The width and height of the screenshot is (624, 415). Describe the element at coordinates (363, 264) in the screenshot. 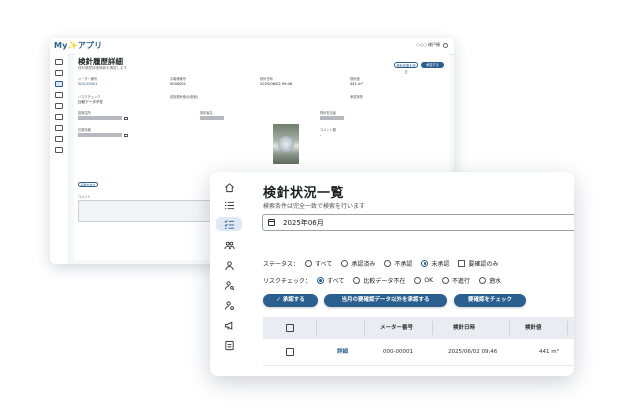

I see `option-label: 承認済み` at that location.